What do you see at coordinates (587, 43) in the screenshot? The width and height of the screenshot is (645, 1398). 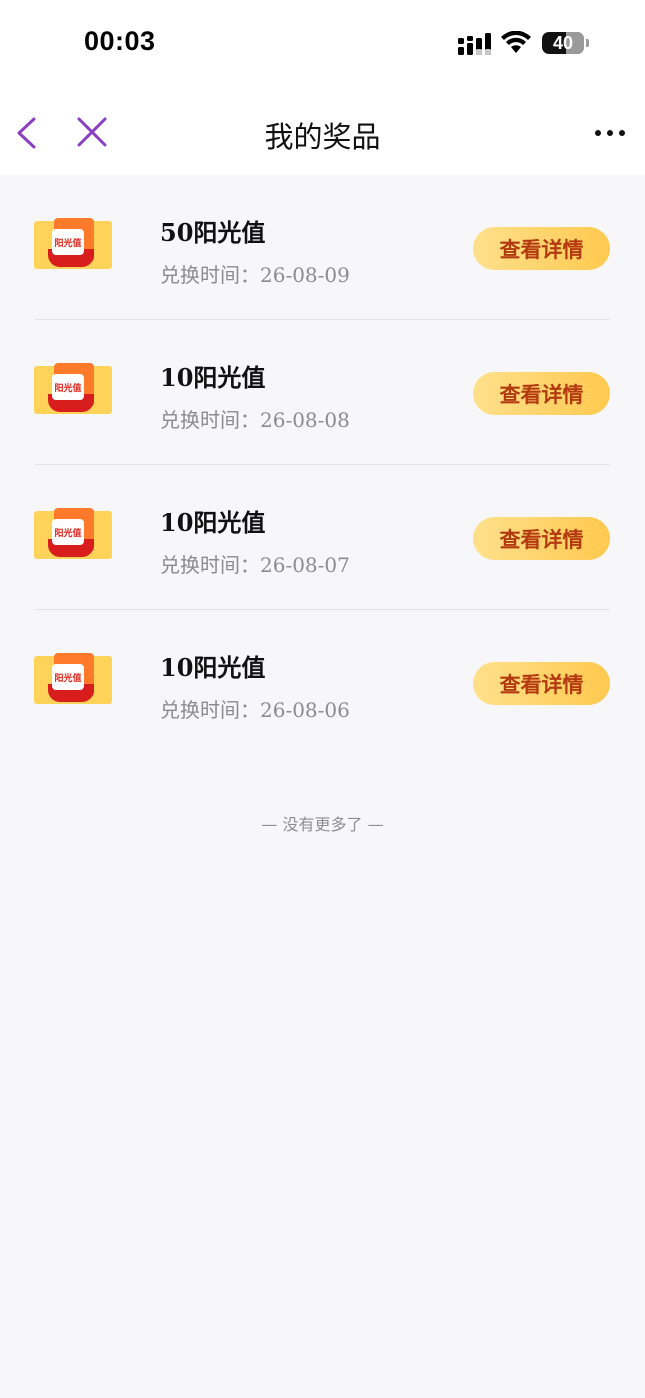 I see `battery-cap` at bounding box center [587, 43].